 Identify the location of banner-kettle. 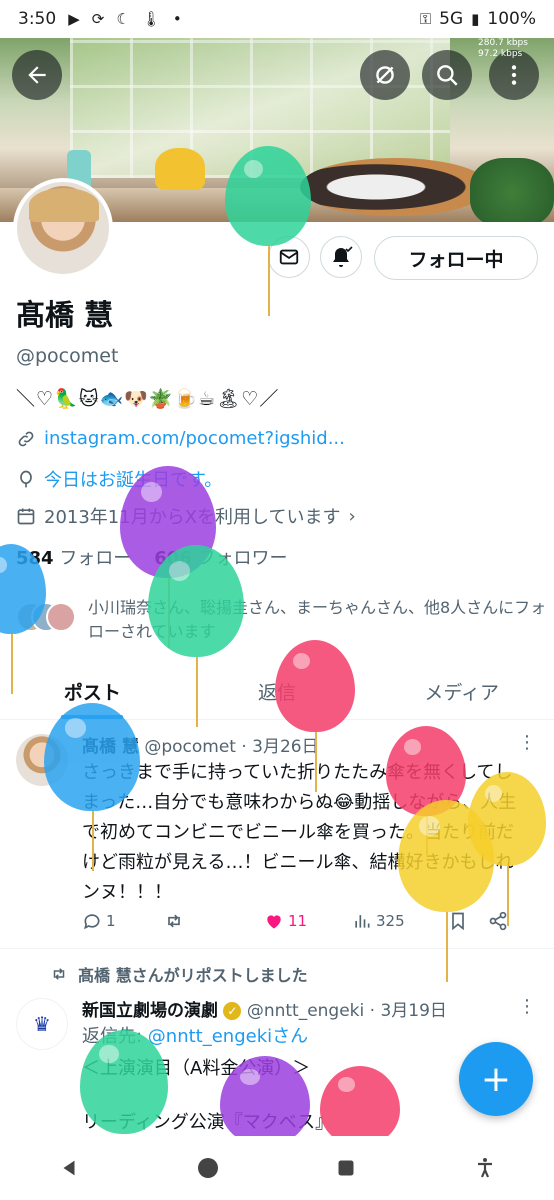
(180, 169).